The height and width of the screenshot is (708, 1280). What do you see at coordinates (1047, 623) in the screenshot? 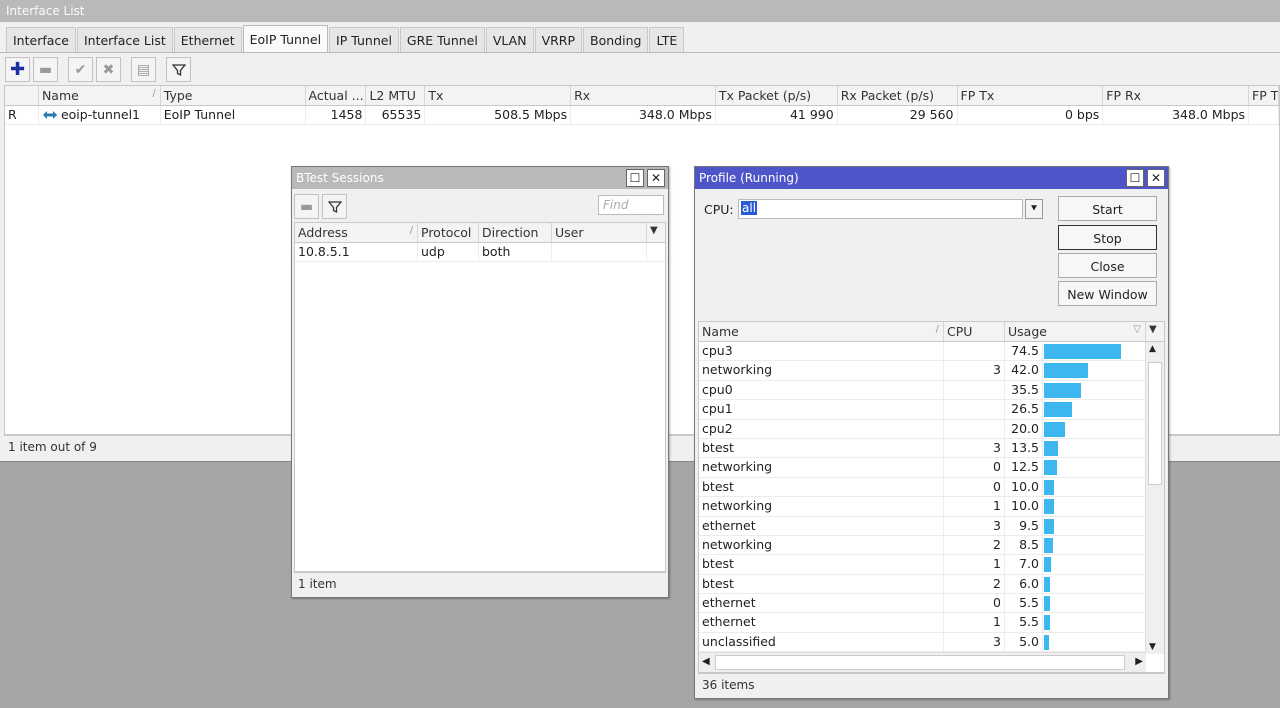
I see `usage-bar` at bounding box center [1047, 623].